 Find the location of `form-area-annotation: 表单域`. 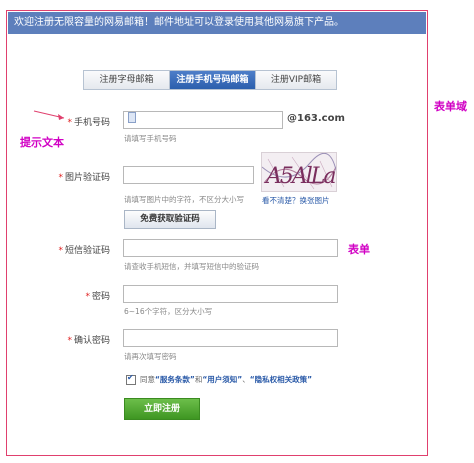

form-area-annotation: 表单域 is located at coordinates (450, 106).